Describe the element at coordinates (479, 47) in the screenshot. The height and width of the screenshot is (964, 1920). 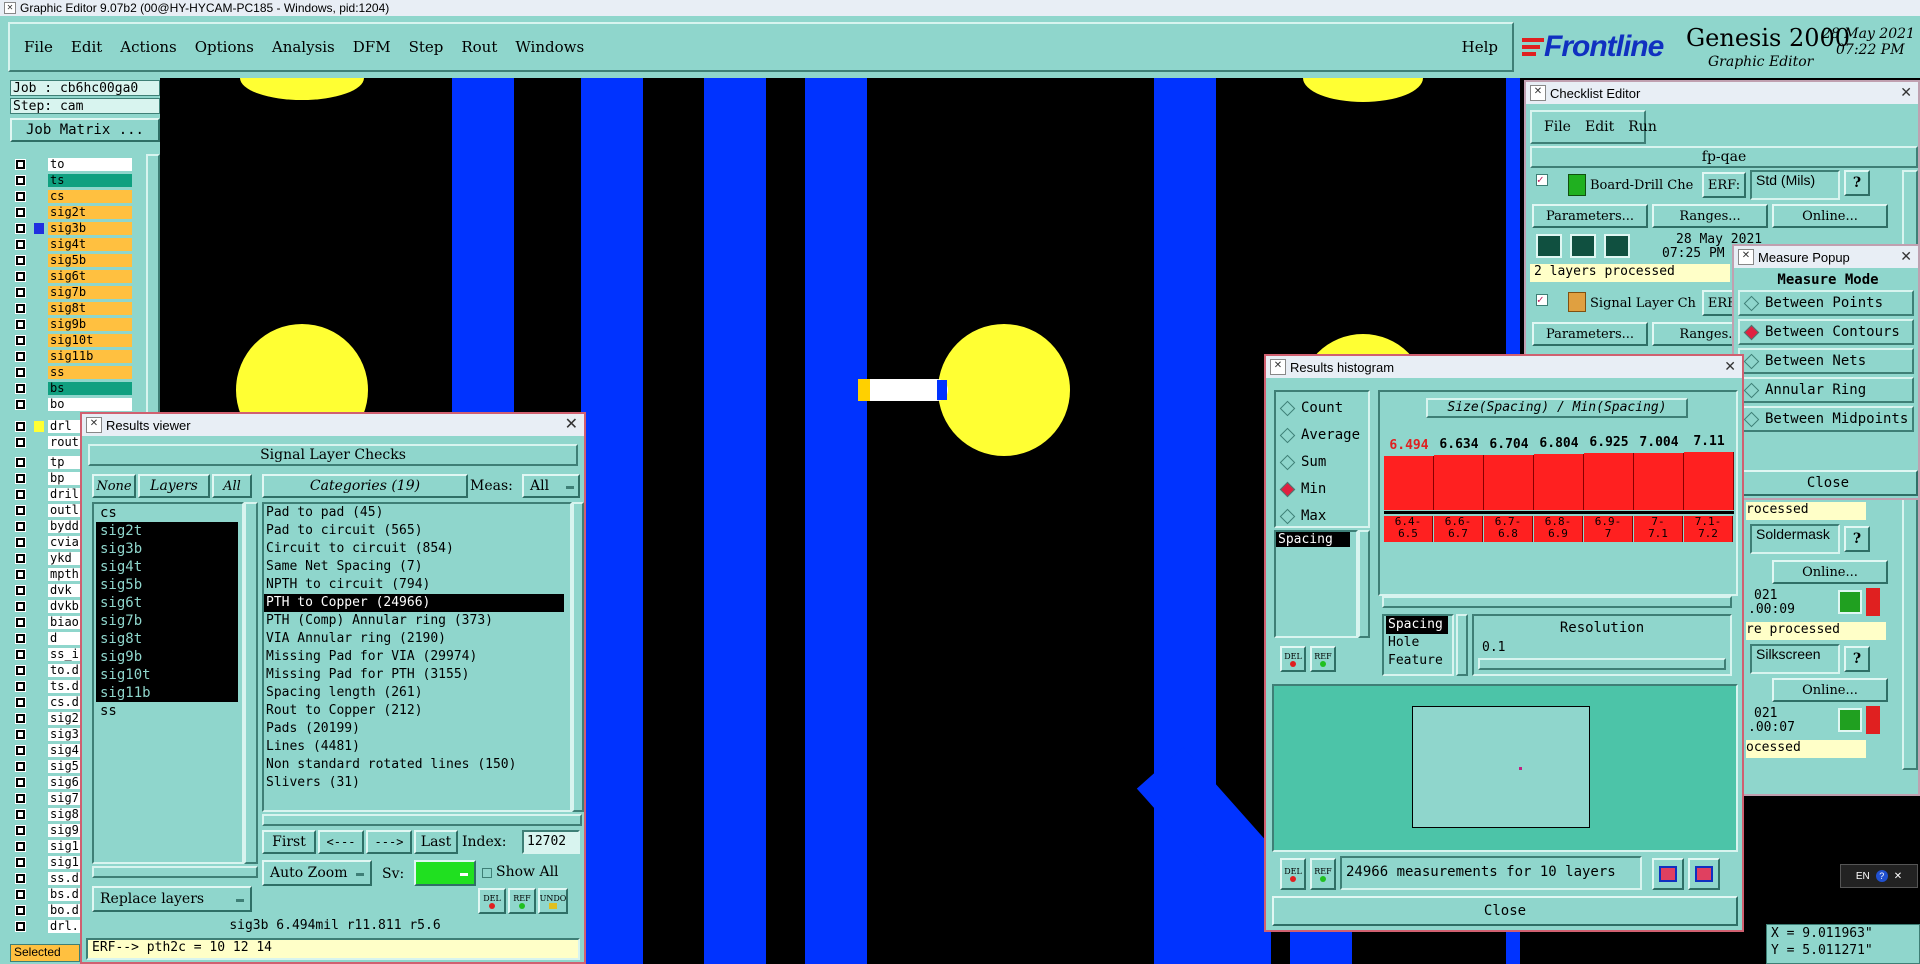
I see `menu-rout: Rout` at that location.